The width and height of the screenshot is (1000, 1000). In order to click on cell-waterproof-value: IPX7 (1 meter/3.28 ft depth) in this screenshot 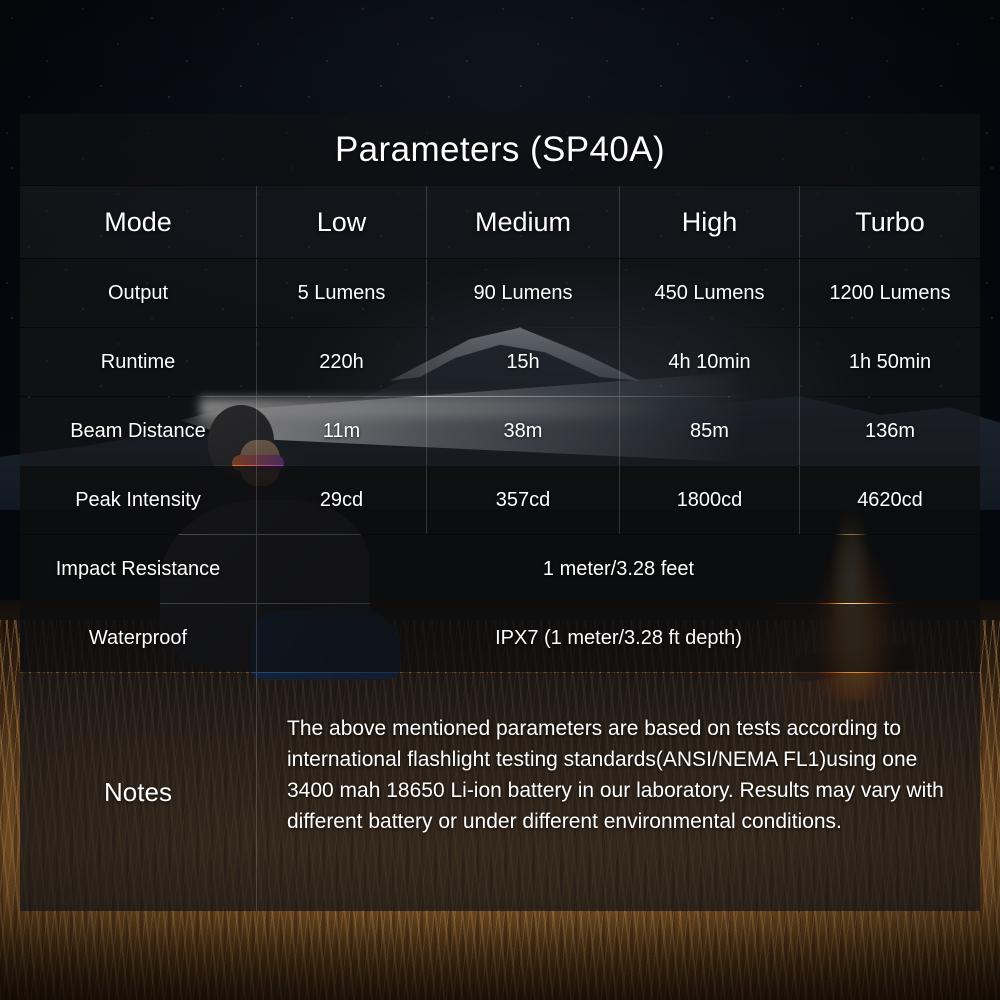, I will do `click(618, 638)`.